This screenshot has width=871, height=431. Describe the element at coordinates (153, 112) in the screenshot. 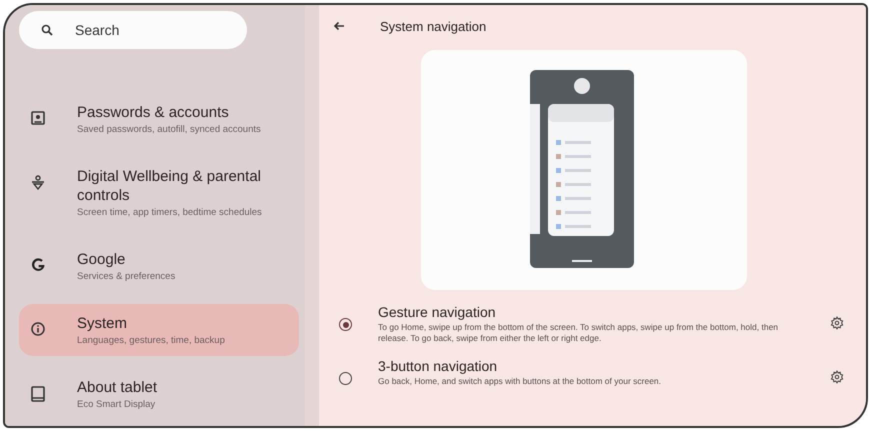

I see `item-title: Passwords & accounts` at that location.